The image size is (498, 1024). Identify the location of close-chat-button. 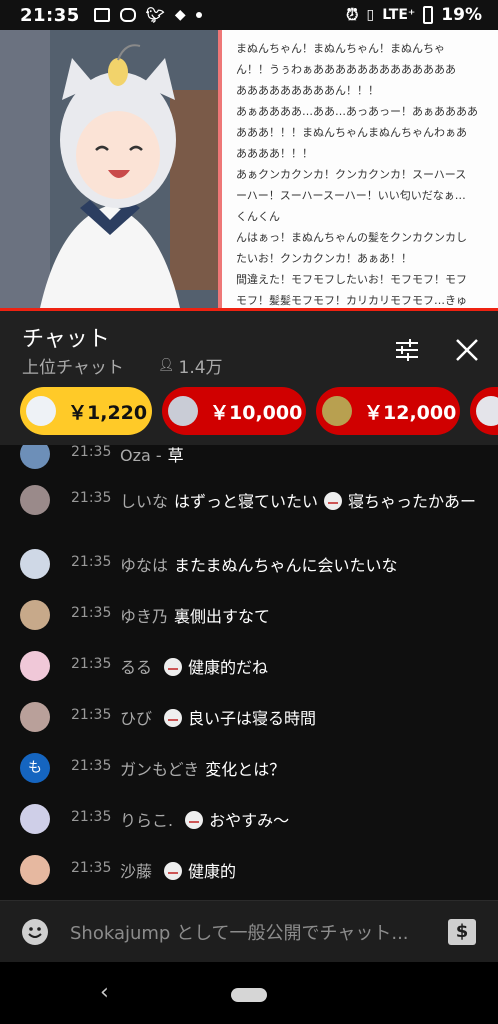
(467, 350).